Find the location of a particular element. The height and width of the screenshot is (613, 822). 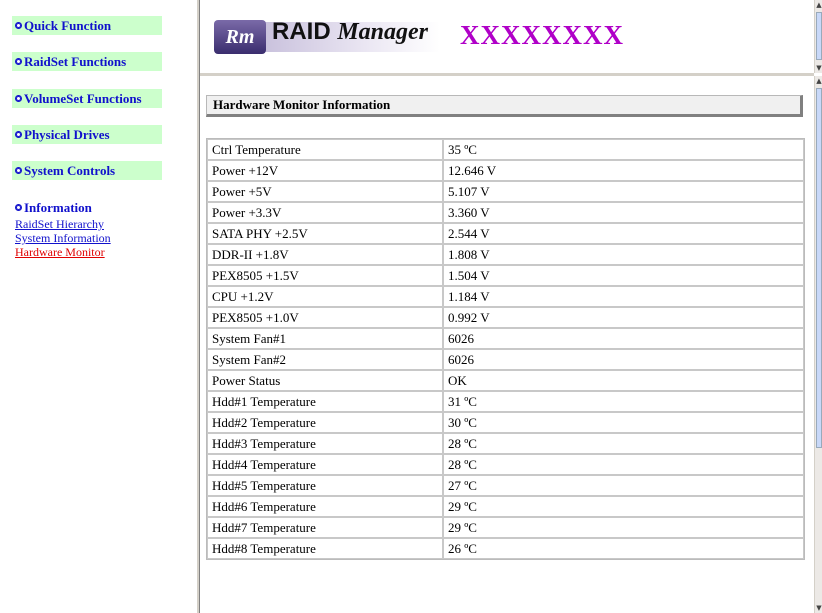

table-row: Power +12V 12.646 V is located at coordinates (505, 170).